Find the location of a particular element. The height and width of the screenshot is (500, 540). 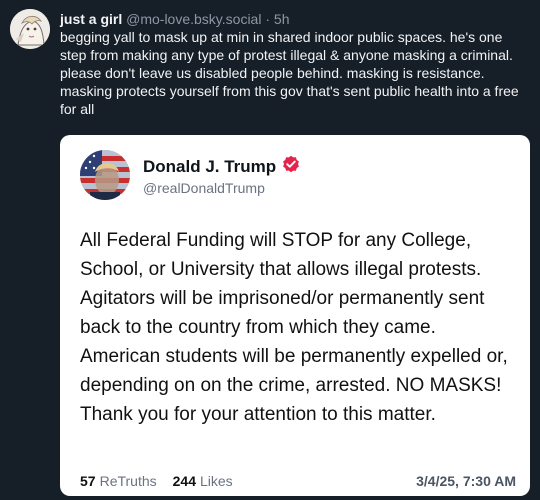

quoted-display-name: Donald J. Trump is located at coordinates (210, 166).